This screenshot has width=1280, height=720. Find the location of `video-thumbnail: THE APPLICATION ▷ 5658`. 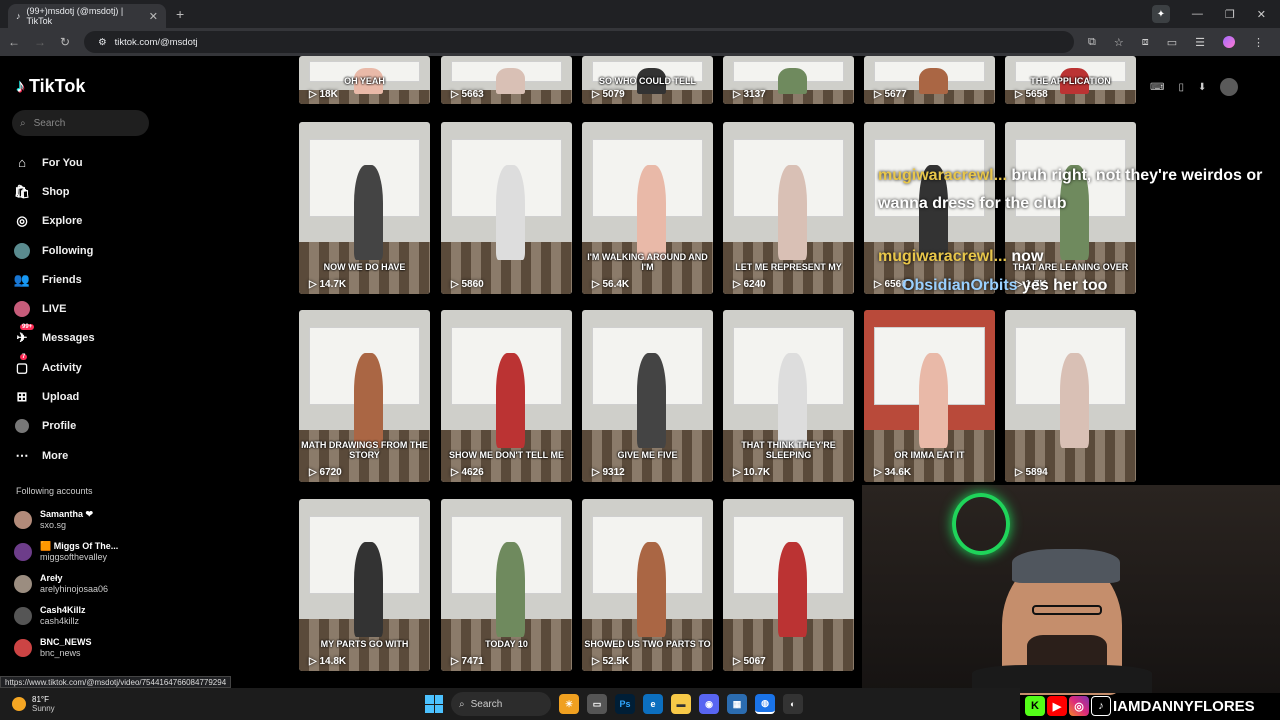

video-thumbnail: THE APPLICATION ▷ 5658 is located at coordinates (1070, 80).